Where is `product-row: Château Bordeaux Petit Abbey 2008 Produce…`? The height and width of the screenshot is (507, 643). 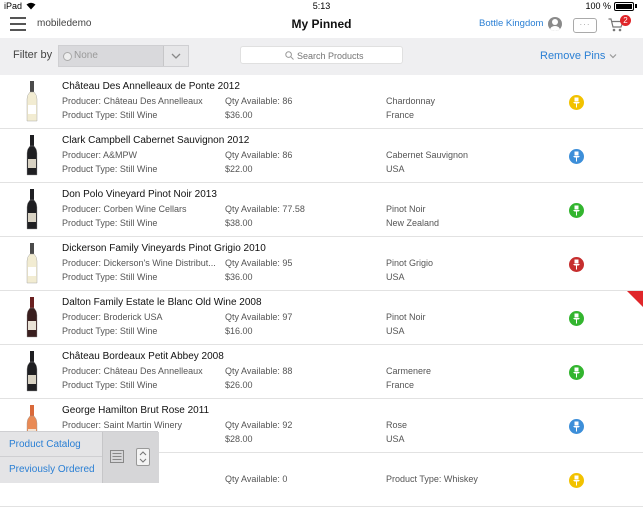 product-row: Château Bordeaux Petit Abbey 2008 Produce… is located at coordinates (321, 372).